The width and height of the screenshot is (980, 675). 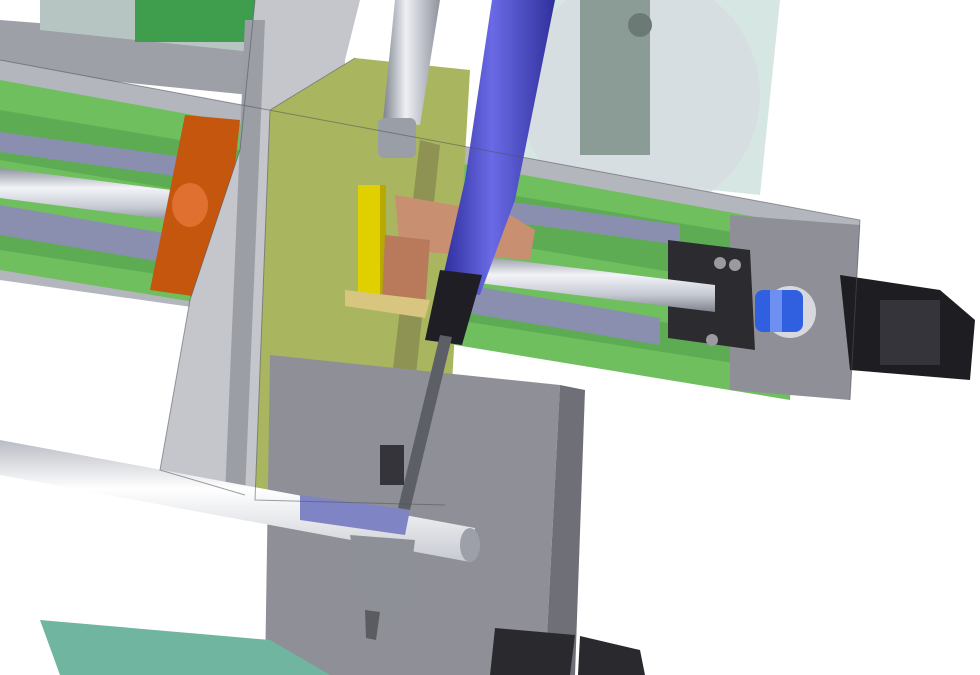 What do you see at coordinates (392, 465) in the screenshot?
I see `sensor-connector` at bounding box center [392, 465].